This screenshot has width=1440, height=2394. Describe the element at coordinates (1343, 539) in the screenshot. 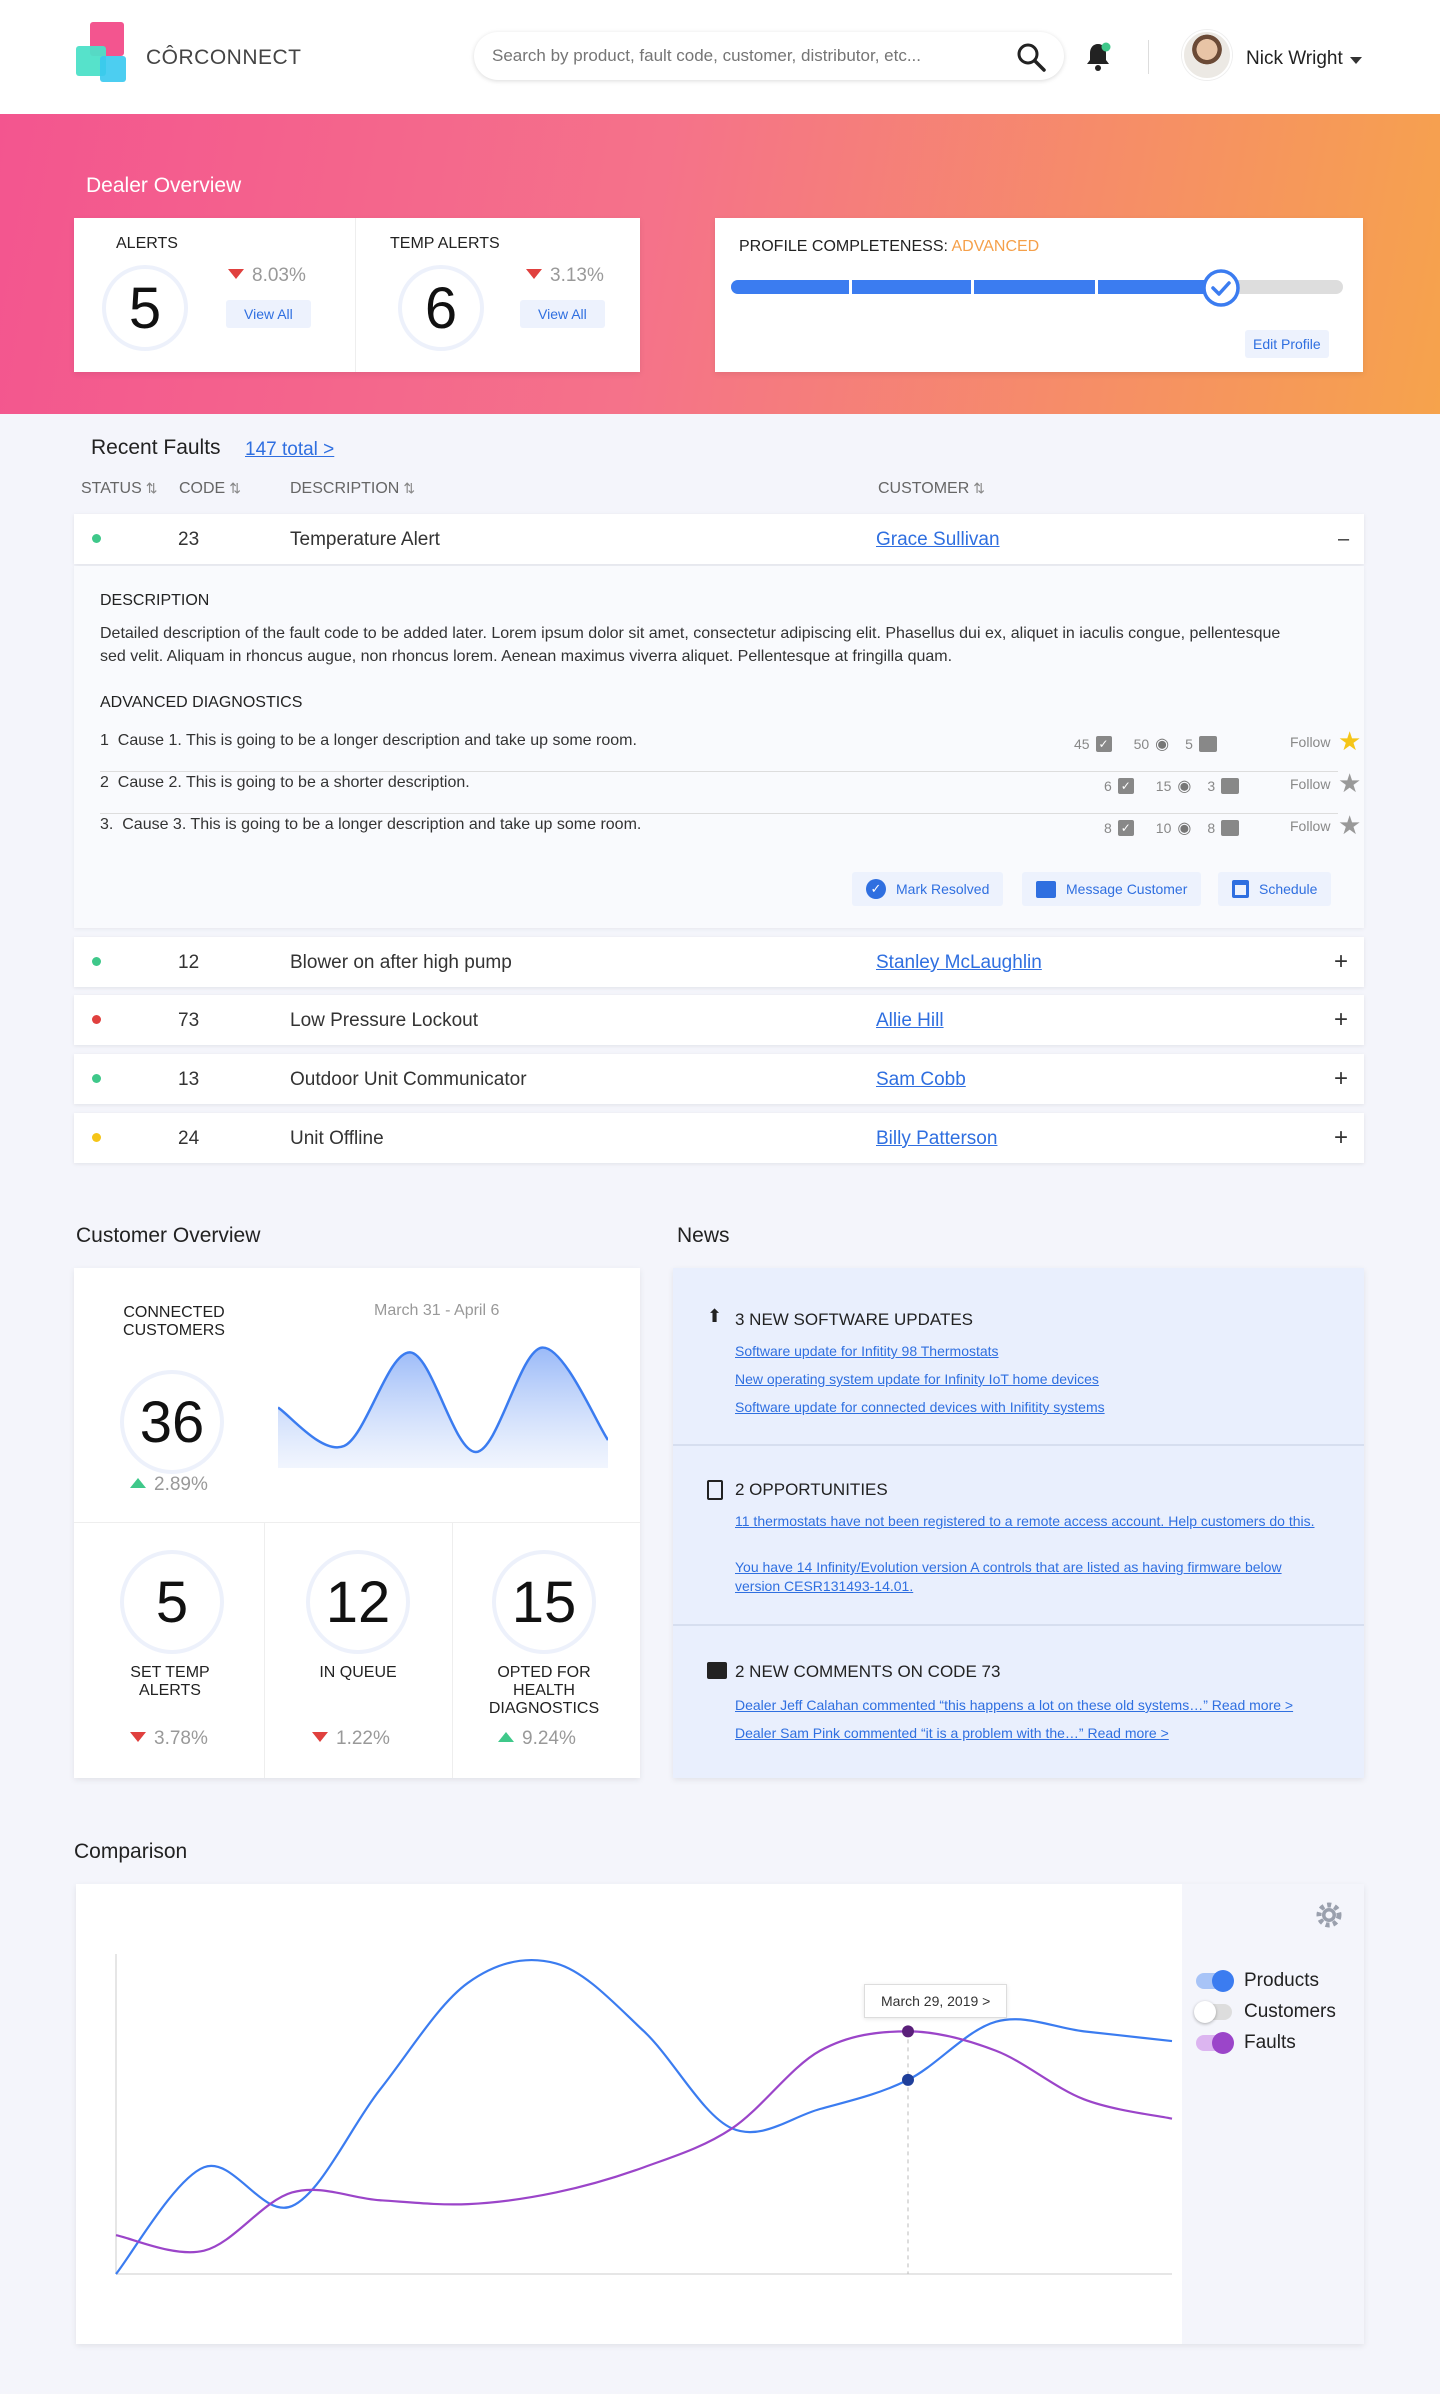

I see `collapse-button: –` at that location.